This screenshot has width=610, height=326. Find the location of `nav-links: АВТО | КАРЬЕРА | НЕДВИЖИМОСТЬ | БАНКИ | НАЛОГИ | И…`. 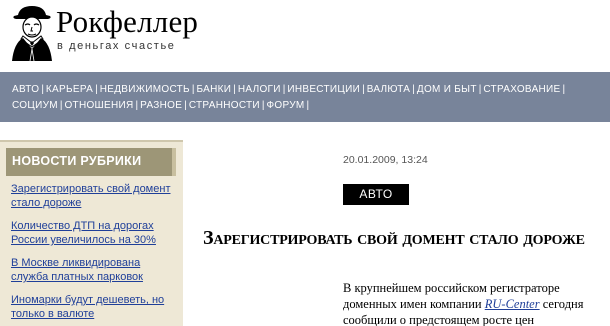

nav-links: АВТО | КАРЬЕРА | НЕДВИЖИМОСТЬ | БАНКИ | НАЛОГИ | И… is located at coordinates (311, 98).